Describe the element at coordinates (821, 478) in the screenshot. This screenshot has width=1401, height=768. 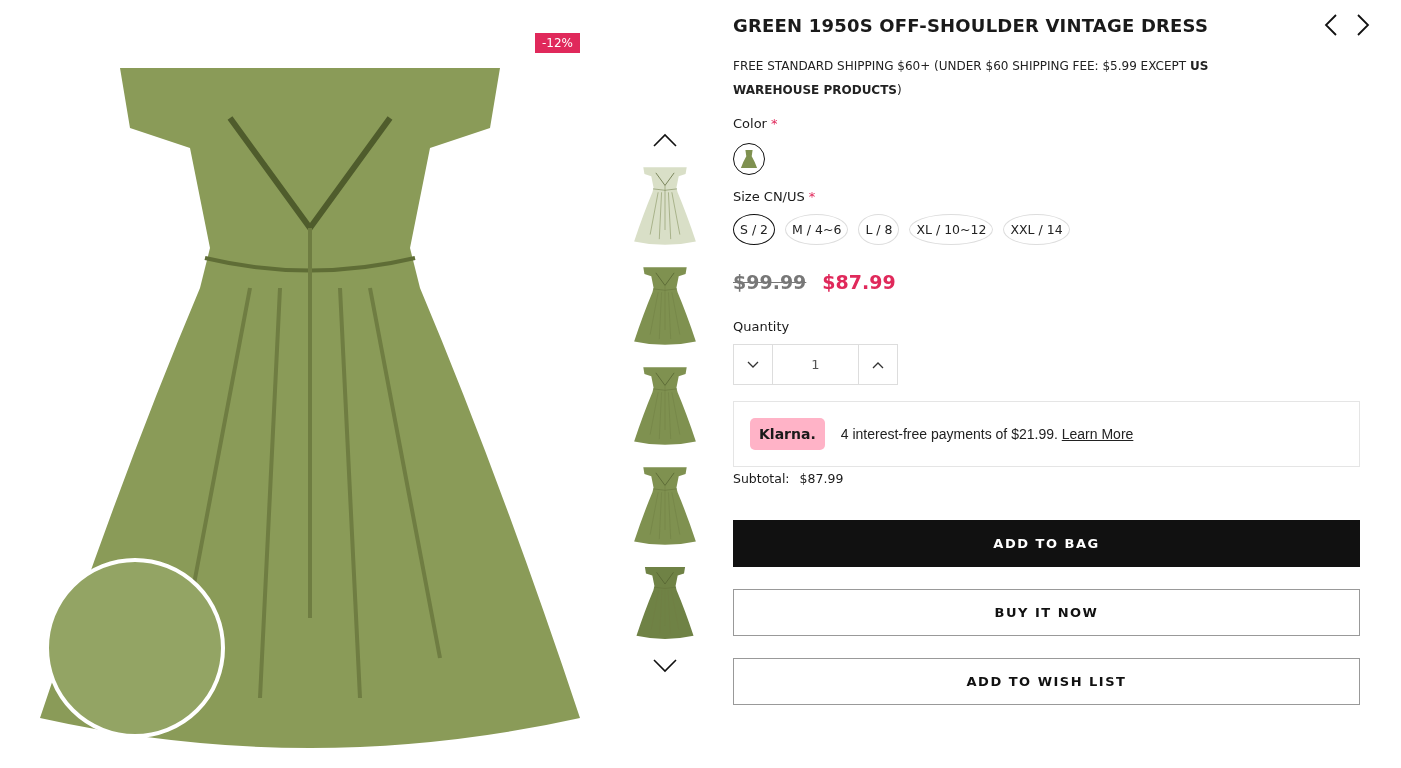
I see `subtotal-value: $87.99` at that location.